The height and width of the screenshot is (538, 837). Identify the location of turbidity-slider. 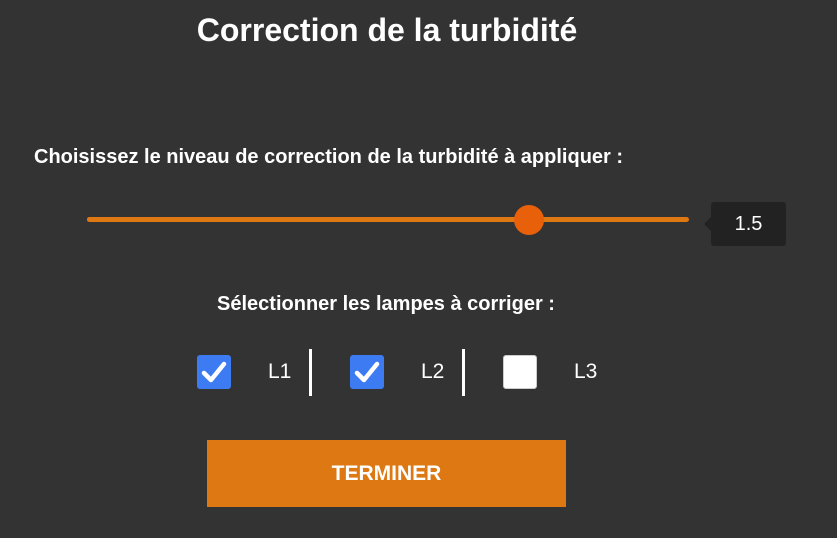
(388, 220).